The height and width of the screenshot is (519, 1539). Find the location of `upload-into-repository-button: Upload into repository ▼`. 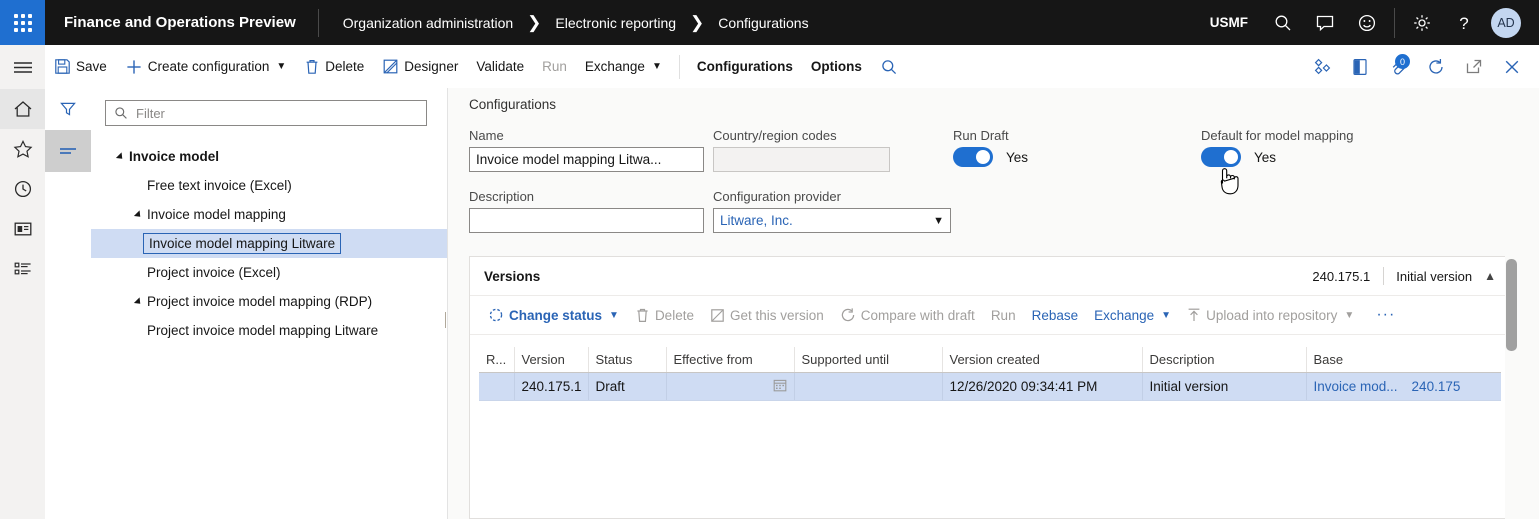

upload-into-repository-button: Upload into repository ▼ is located at coordinates (1270, 315).